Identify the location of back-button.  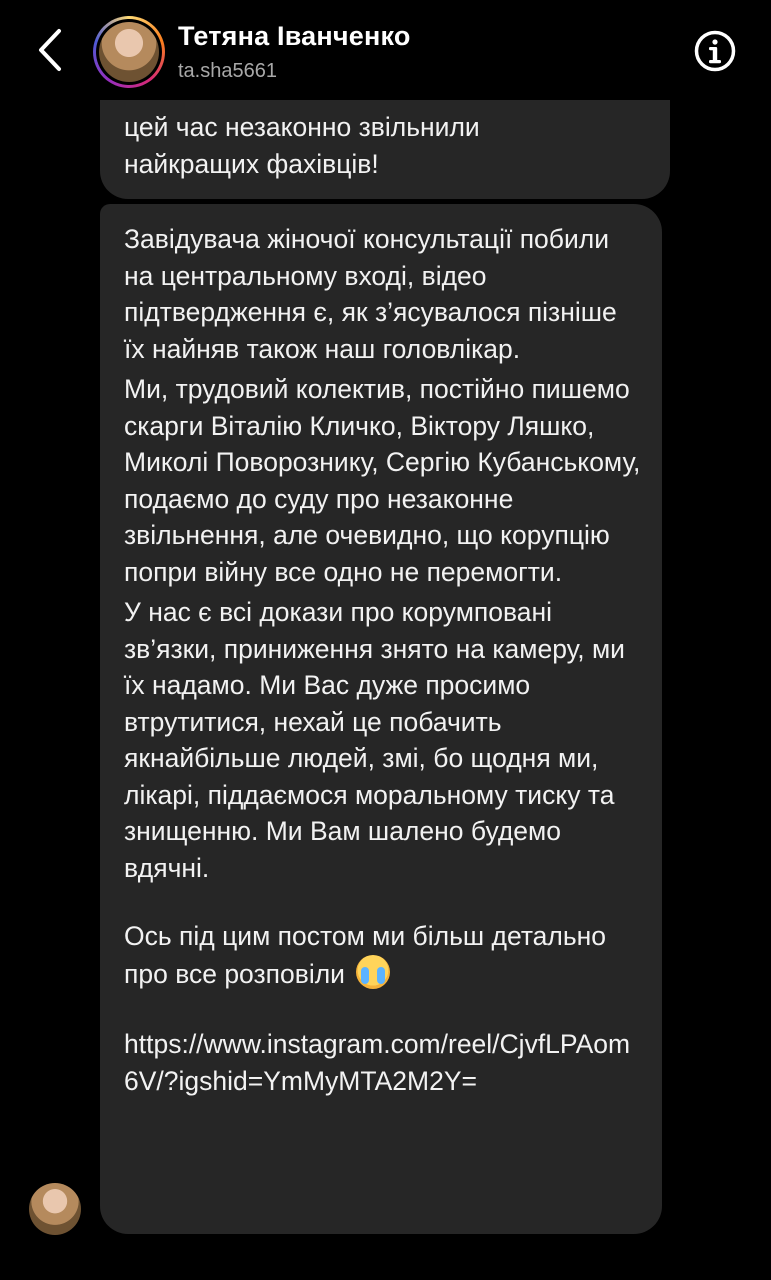
(50, 50).